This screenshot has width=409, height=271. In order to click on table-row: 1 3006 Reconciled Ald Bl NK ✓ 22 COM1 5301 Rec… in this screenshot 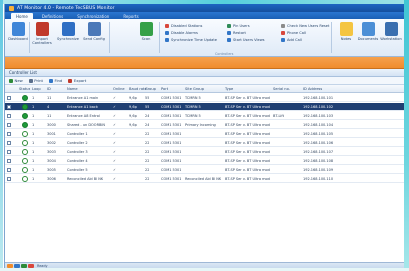, I will do `click(204, 179)`.